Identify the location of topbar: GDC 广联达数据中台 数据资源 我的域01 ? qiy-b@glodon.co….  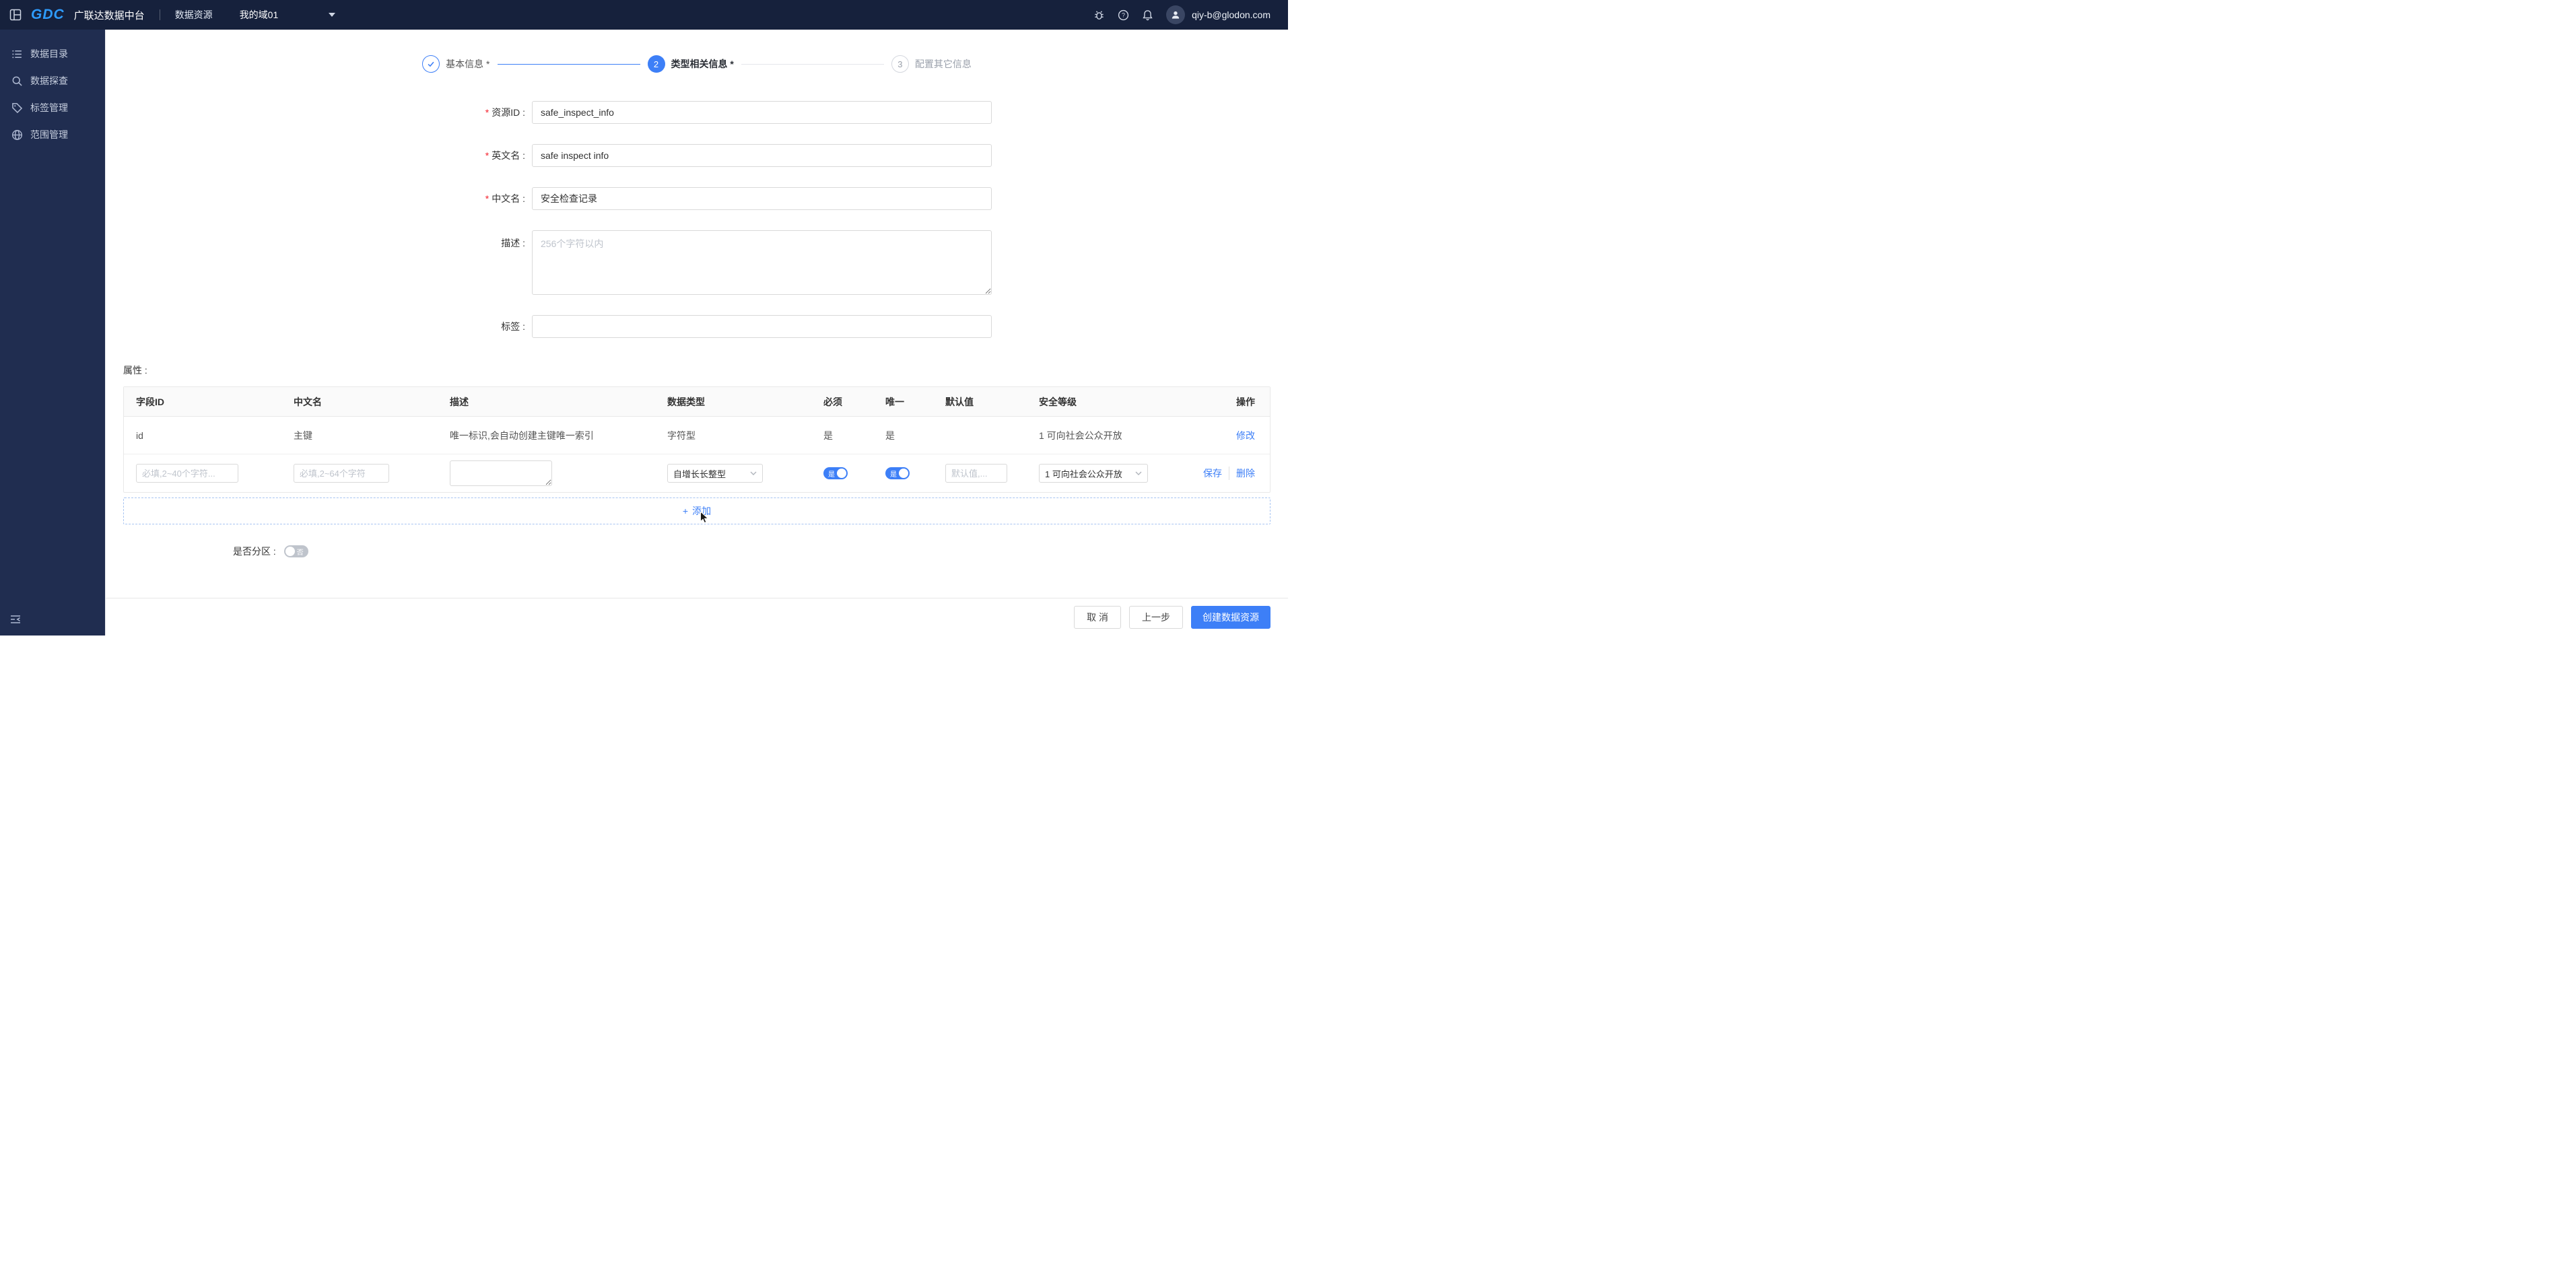
(644, 15).